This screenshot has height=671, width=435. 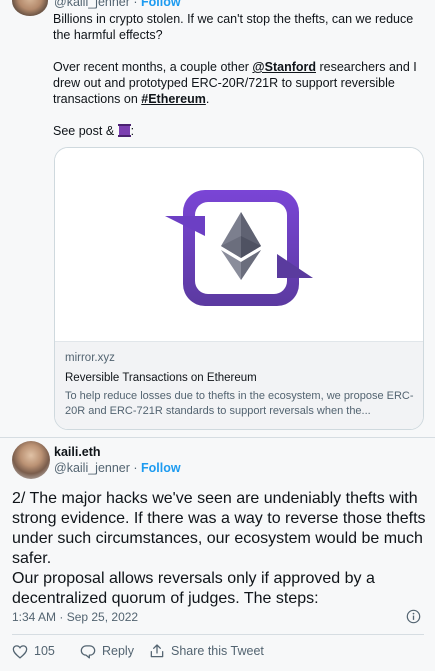 I want to click on handle-line: @kaili_jenner · Follow, so click(x=117, y=468).